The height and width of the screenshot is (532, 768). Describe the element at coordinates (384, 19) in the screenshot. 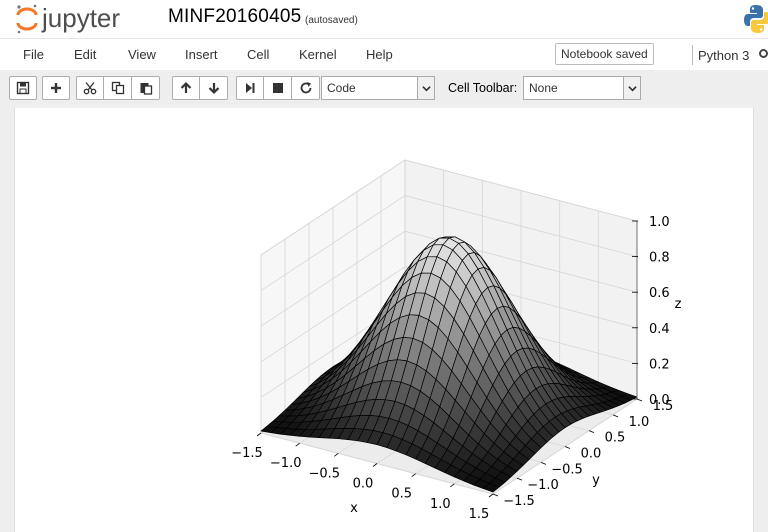

I see `header: jupyter MINF20160405 (autosaved)` at that location.